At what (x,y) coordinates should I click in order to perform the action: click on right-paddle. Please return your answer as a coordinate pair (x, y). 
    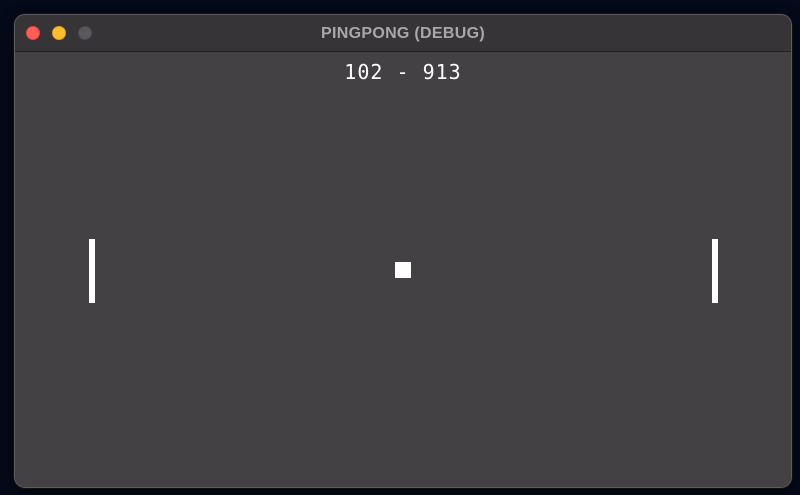
    Looking at the image, I should click on (715, 271).